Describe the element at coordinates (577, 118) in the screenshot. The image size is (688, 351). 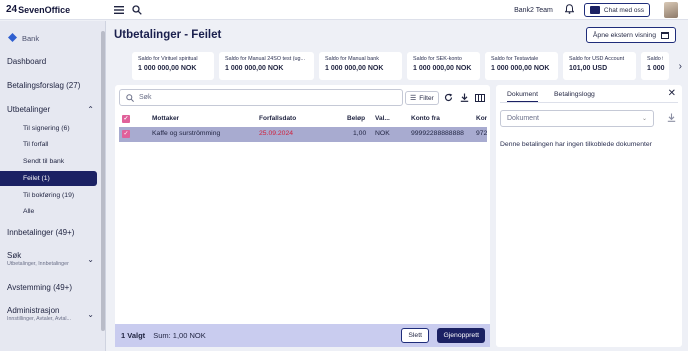
I see `document-select: Dokument ⌄` at that location.